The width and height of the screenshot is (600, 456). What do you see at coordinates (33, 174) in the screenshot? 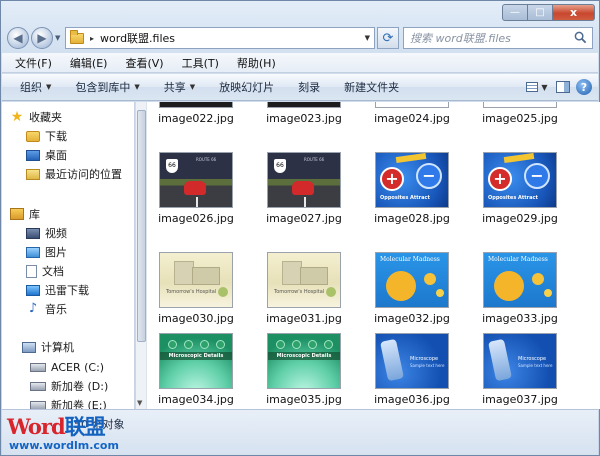
I see `recent-places-icon` at bounding box center [33, 174].